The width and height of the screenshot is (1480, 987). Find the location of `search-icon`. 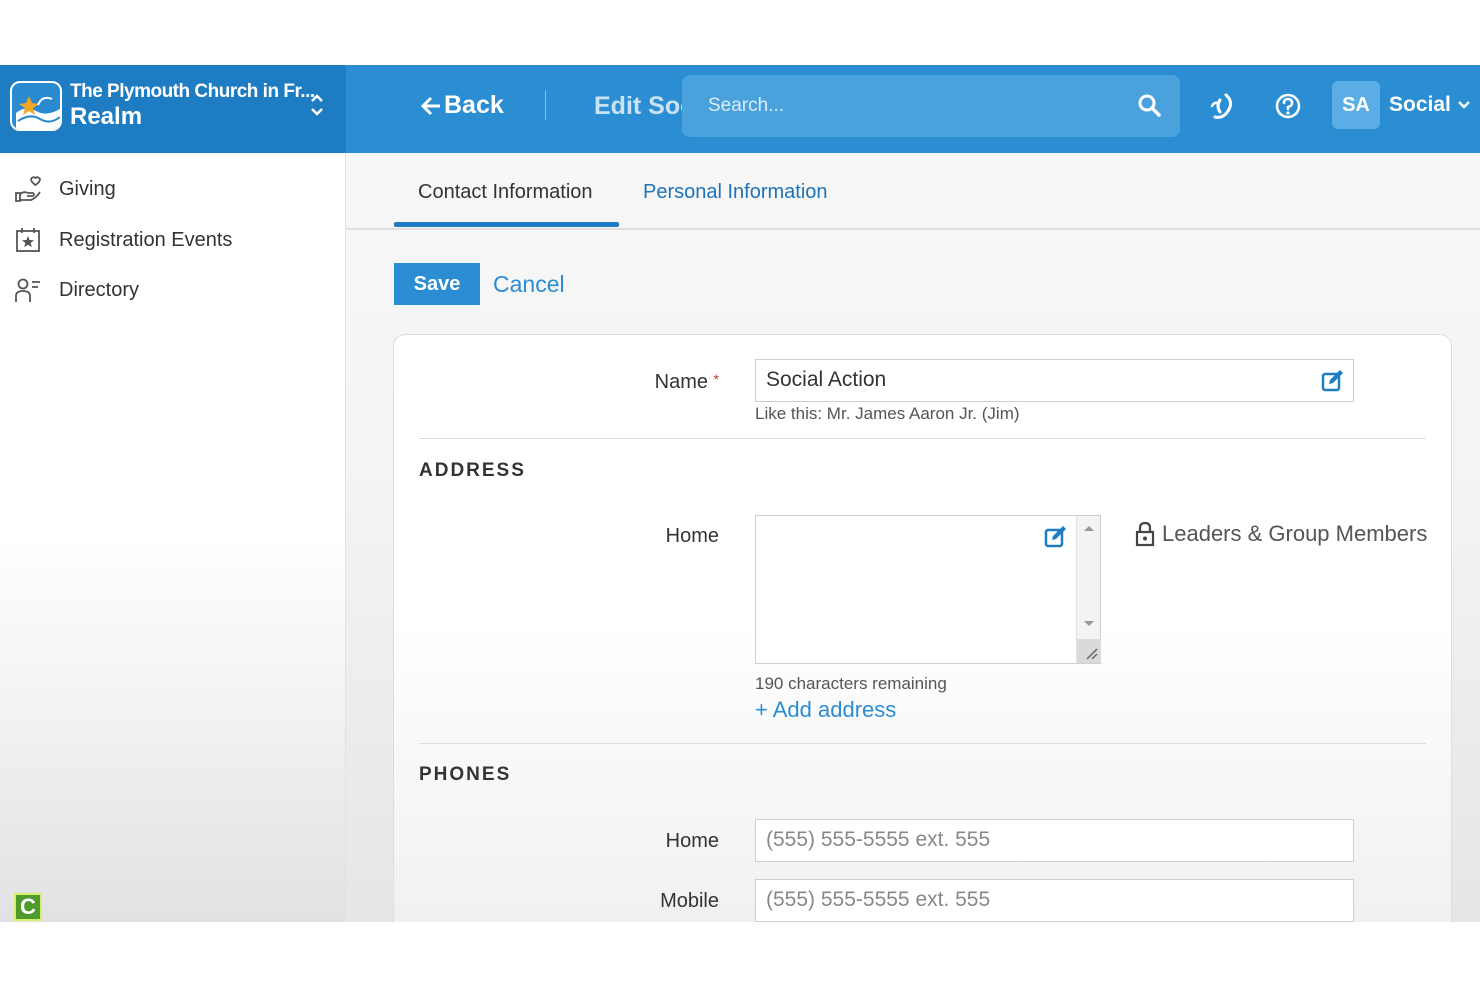

search-icon is located at coordinates (1150, 108).